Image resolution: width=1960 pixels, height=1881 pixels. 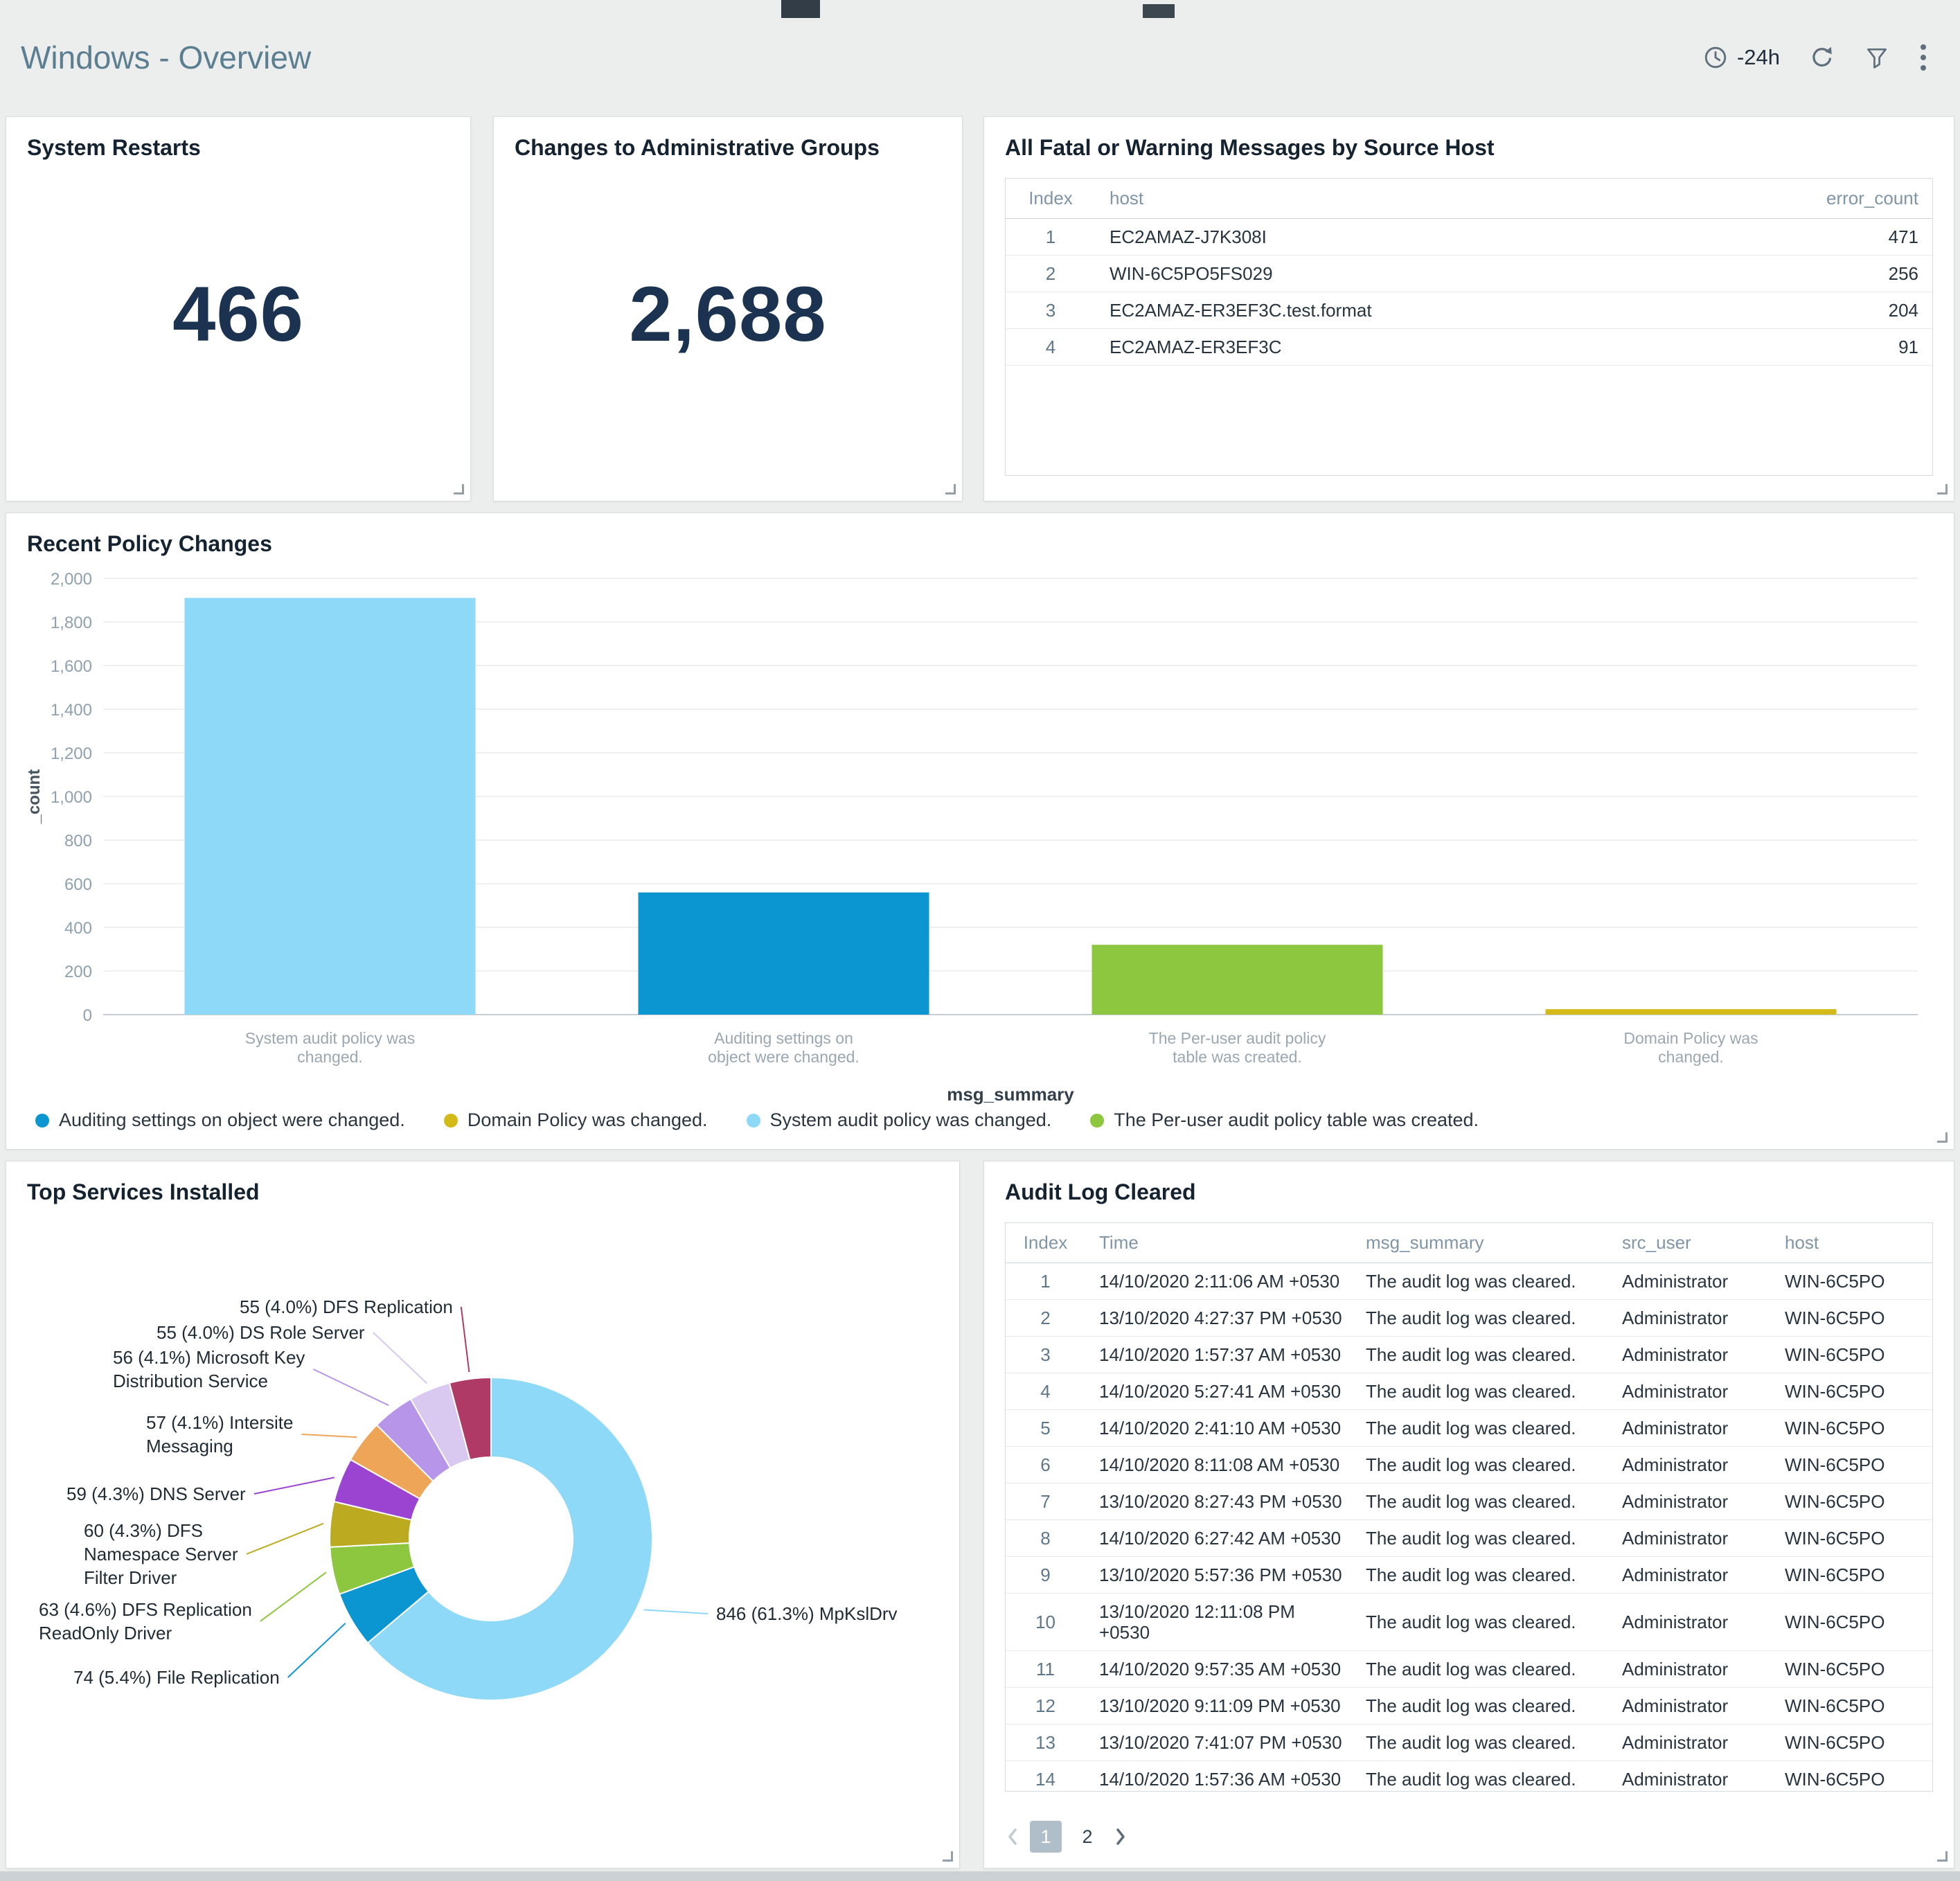 What do you see at coordinates (1219, 1669) in the screenshot?
I see `cell: 14/10/2020 9:57:35 AM +0530` at bounding box center [1219, 1669].